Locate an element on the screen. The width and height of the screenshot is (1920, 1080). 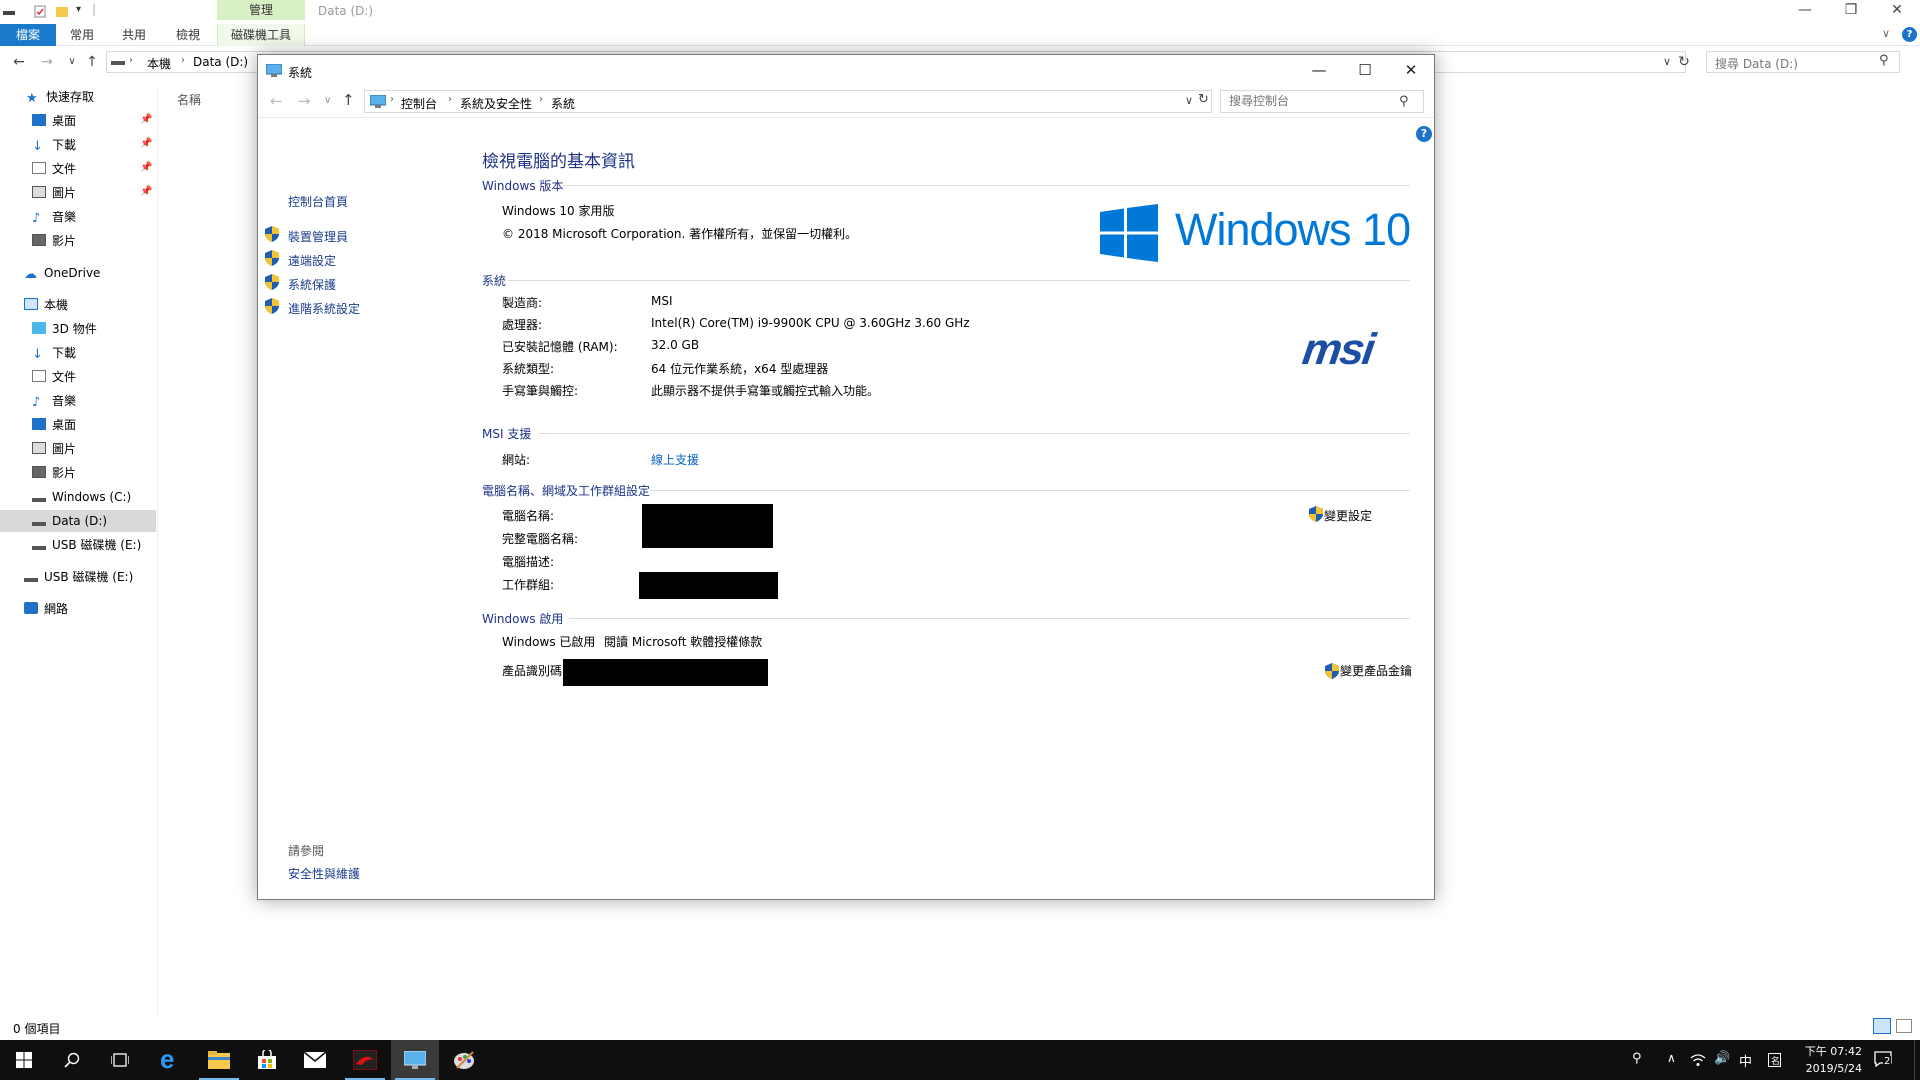
activation-status: Windows 已啟用 is located at coordinates (549, 642).